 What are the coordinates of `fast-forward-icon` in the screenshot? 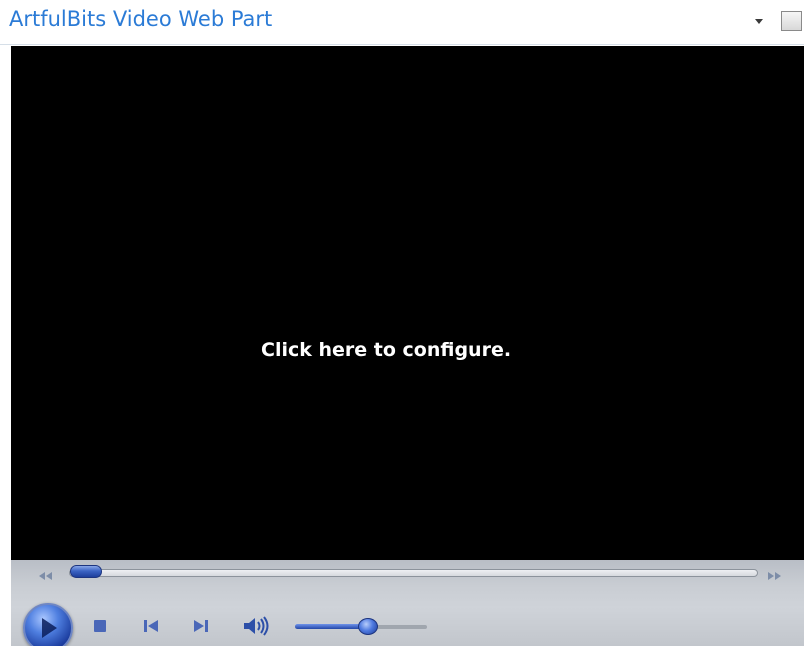 It's located at (775, 573).